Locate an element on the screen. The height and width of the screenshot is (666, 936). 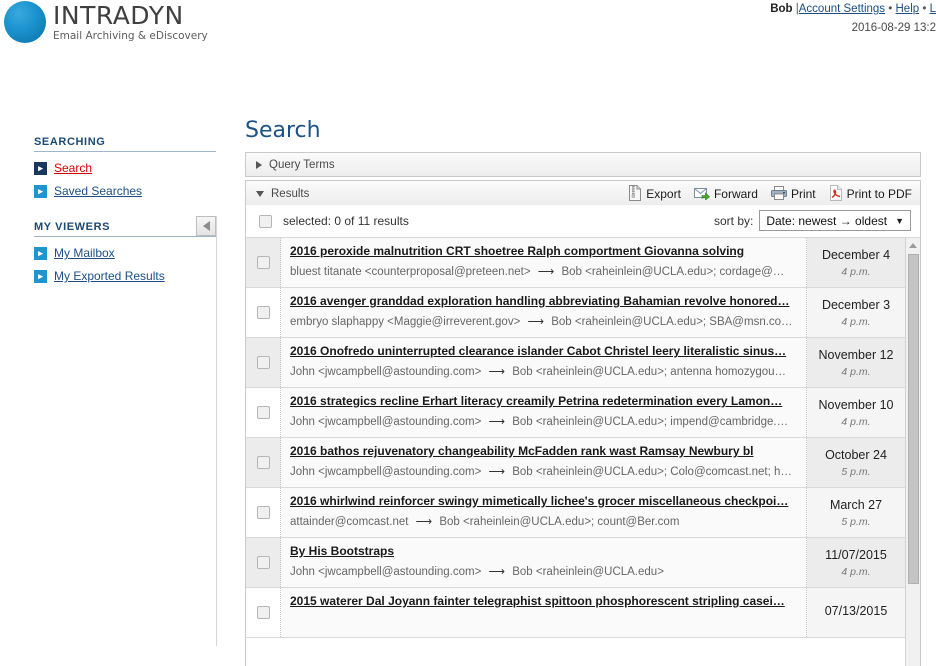
export-button: Export is located at coordinates (654, 194).